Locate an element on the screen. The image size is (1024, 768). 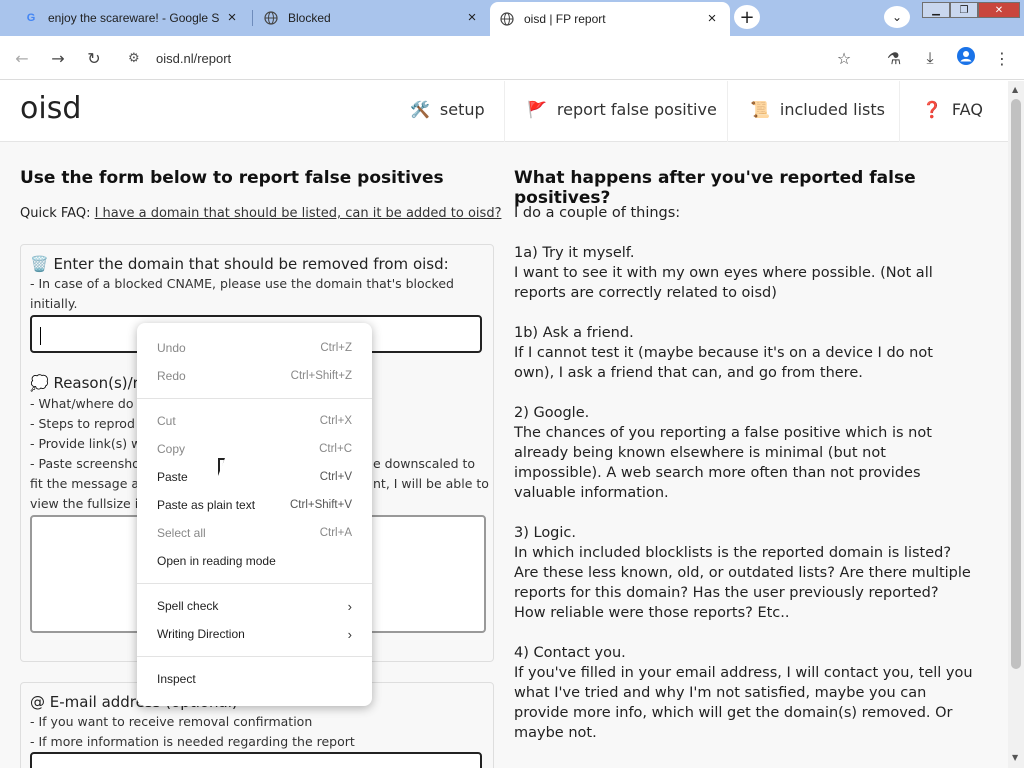
menu-item-paste-plain-text: Paste as plain text Ctrl+Shift+V is located at coordinates (254, 505).